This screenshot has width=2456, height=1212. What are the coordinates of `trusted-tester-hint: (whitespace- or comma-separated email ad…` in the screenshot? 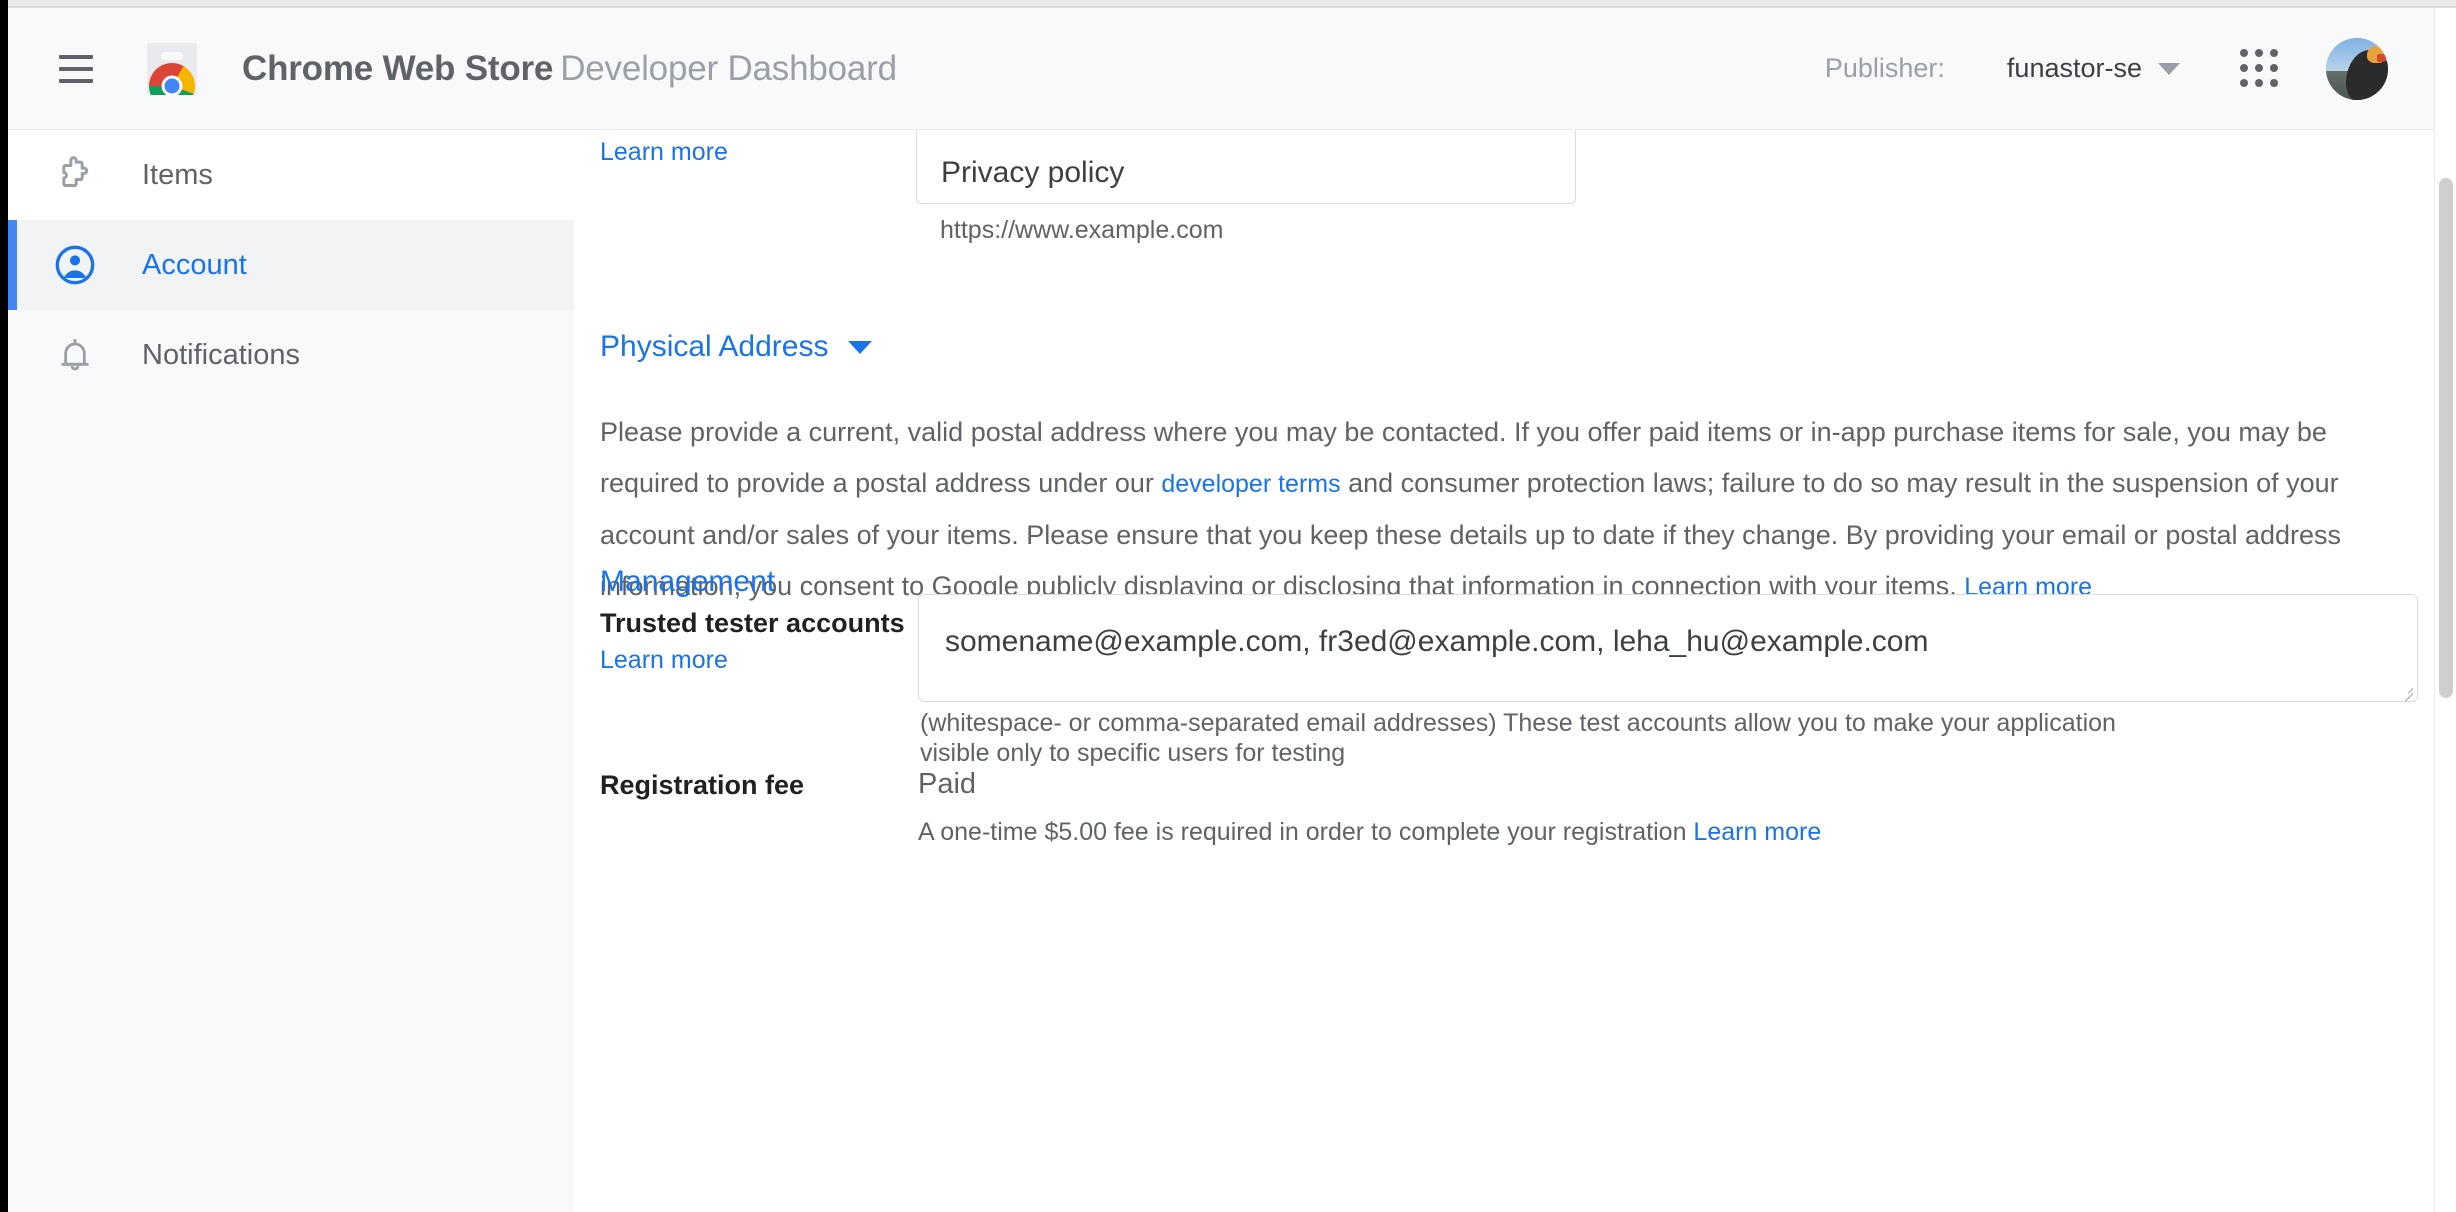 It's located at (1518, 738).